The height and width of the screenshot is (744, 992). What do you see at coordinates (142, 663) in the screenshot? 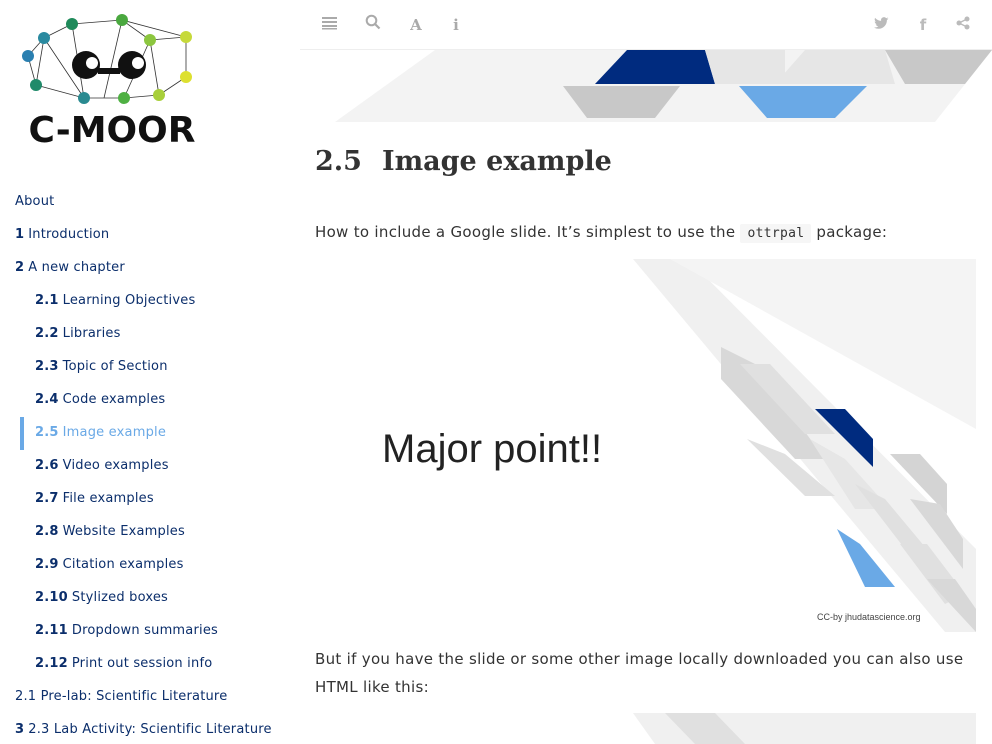
I see `toc-item-label: Print out session info` at bounding box center [142, 663].